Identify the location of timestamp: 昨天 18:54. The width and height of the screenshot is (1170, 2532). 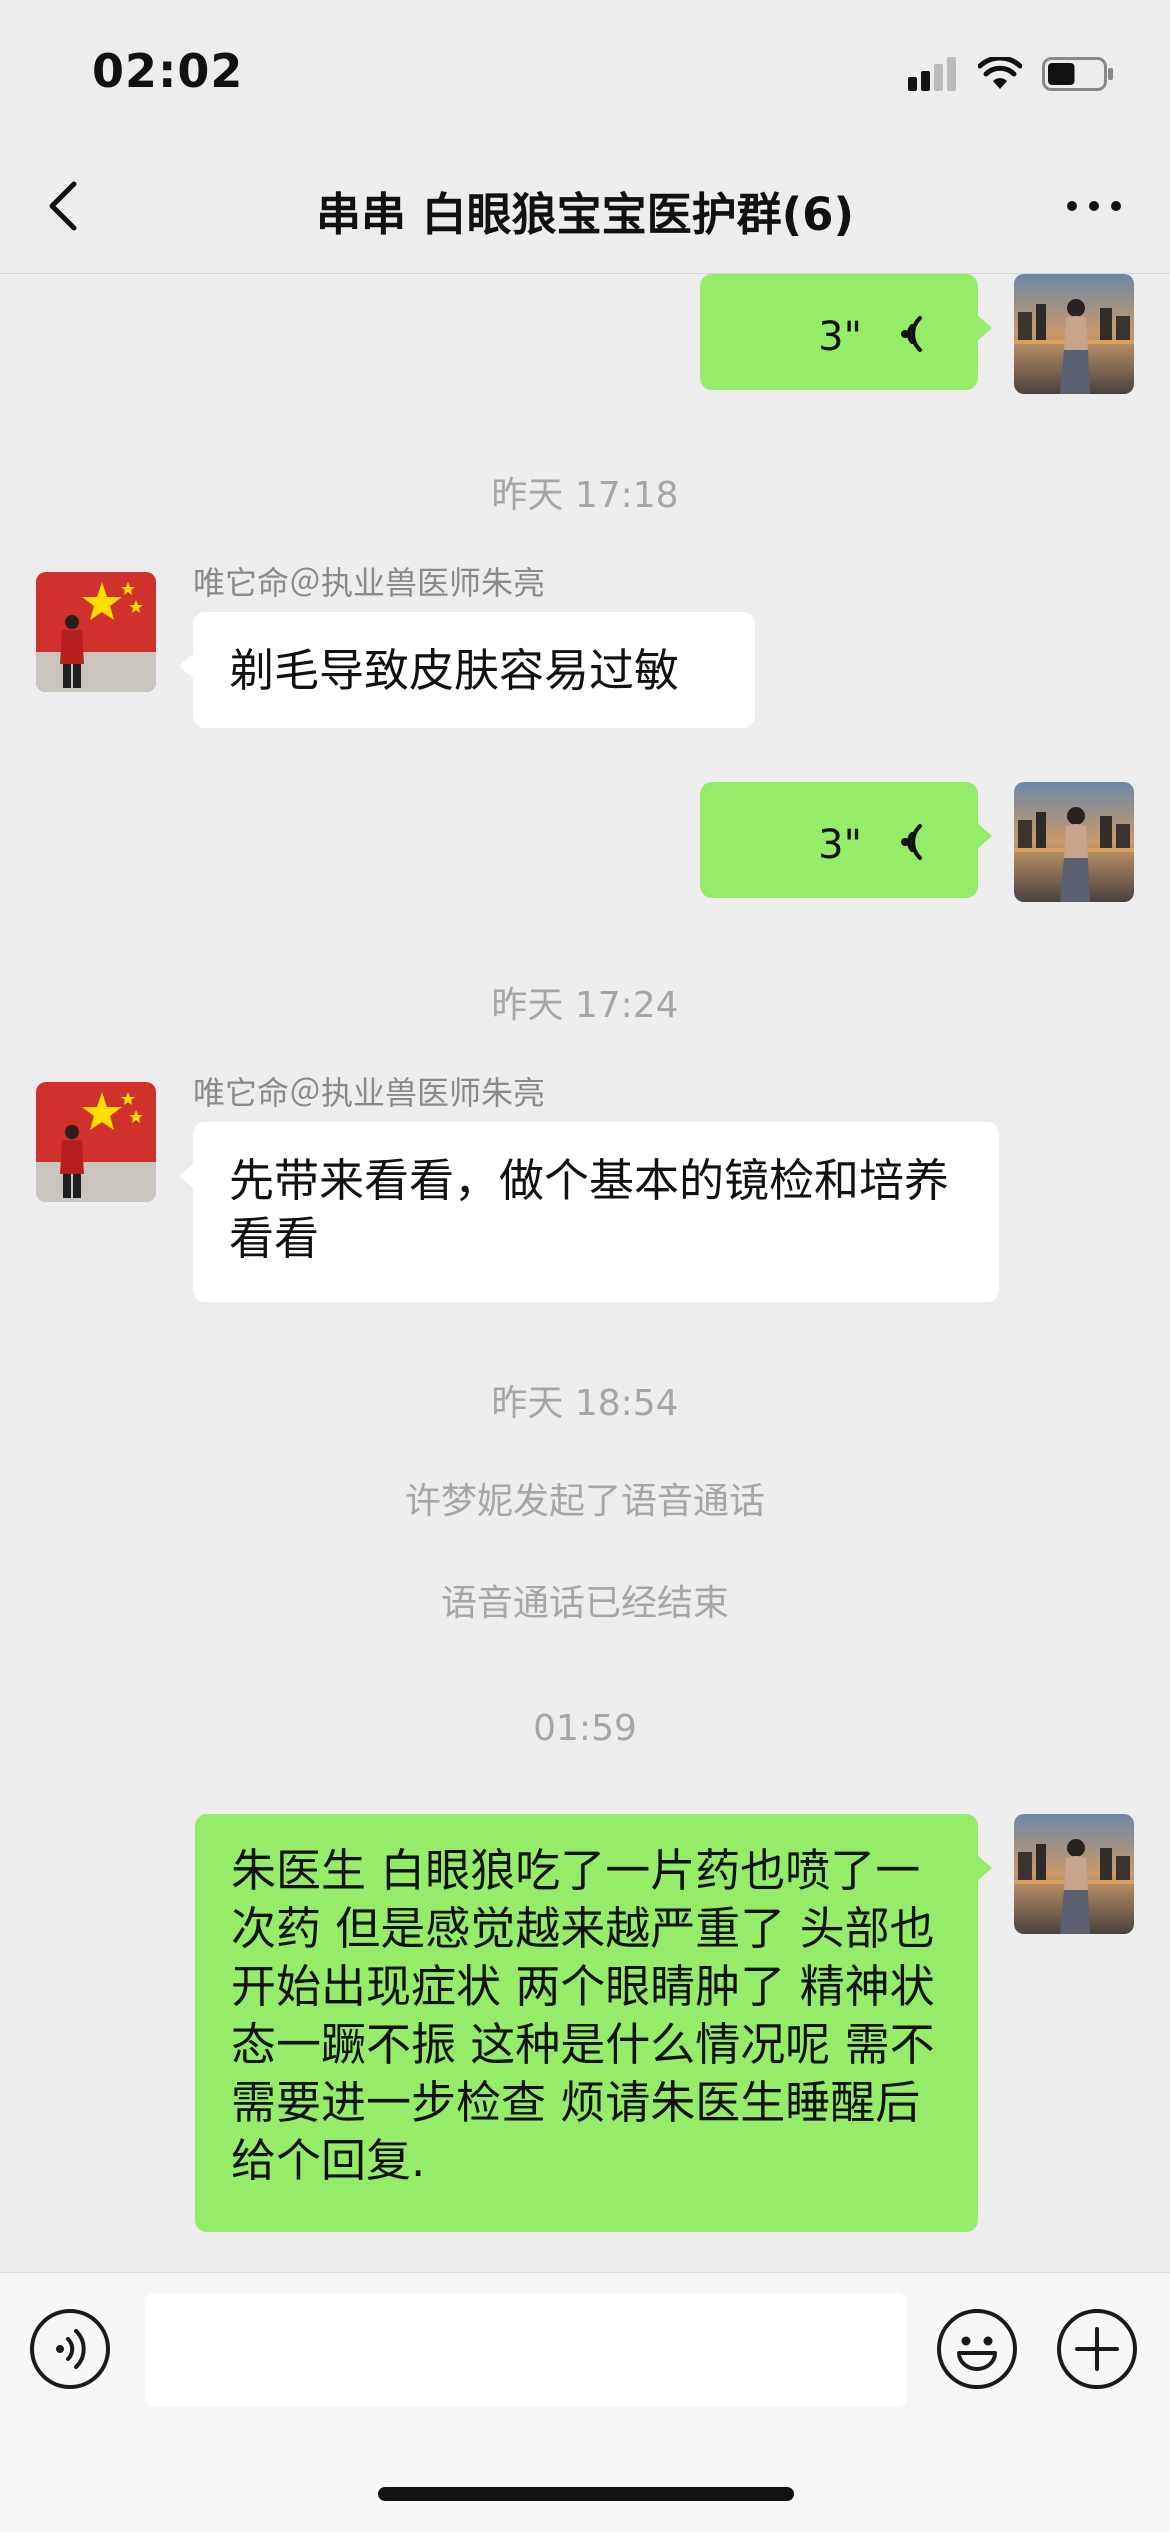
(585, 1403).